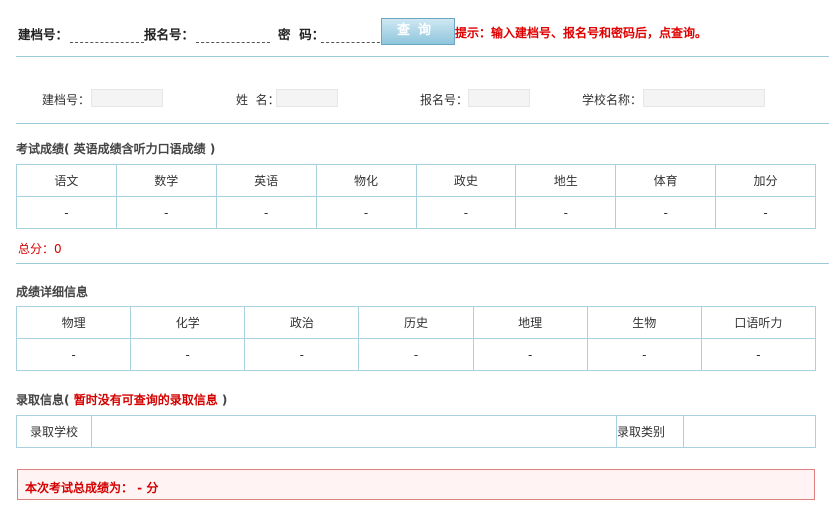 The width and height of the screenshot is (830, 509). I want to click on details-section-title: 成绩详细信息, so click(52, 292).